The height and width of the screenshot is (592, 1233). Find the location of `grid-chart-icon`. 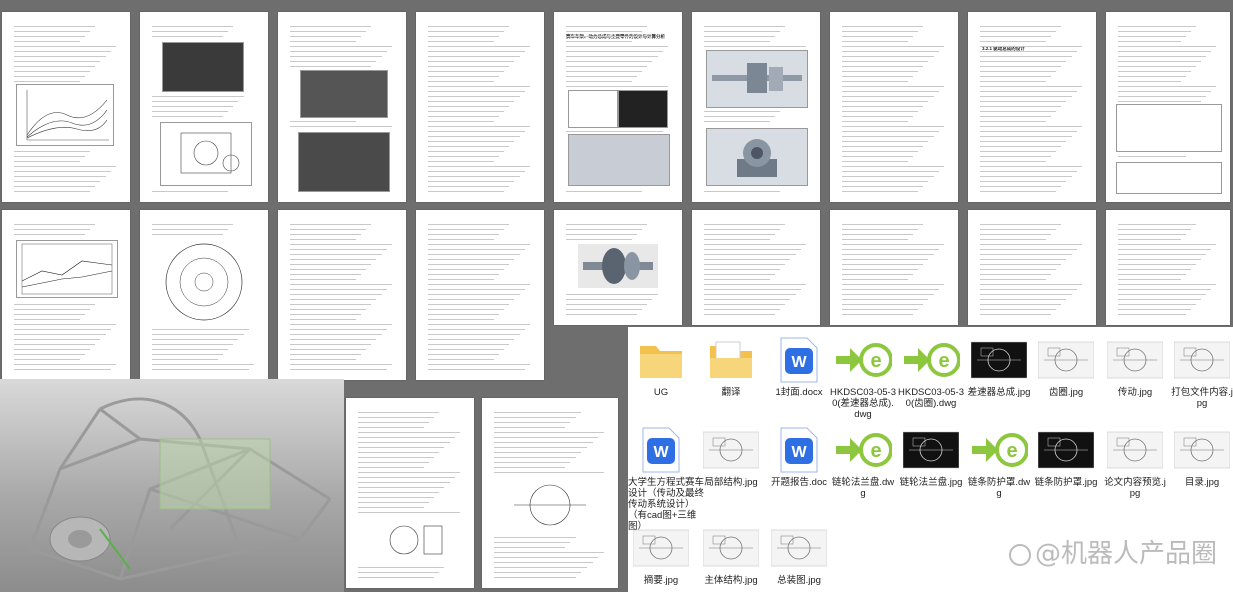

grid-chart-icon is located at coordinates (67, 269).